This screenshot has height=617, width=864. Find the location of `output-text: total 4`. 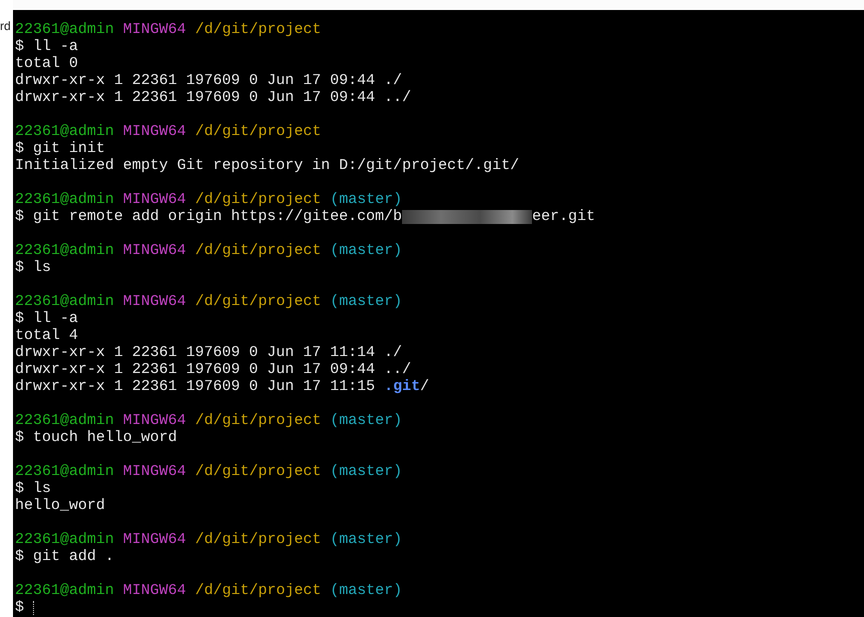

output-text: total 4 is located at coordinates (46, 335).